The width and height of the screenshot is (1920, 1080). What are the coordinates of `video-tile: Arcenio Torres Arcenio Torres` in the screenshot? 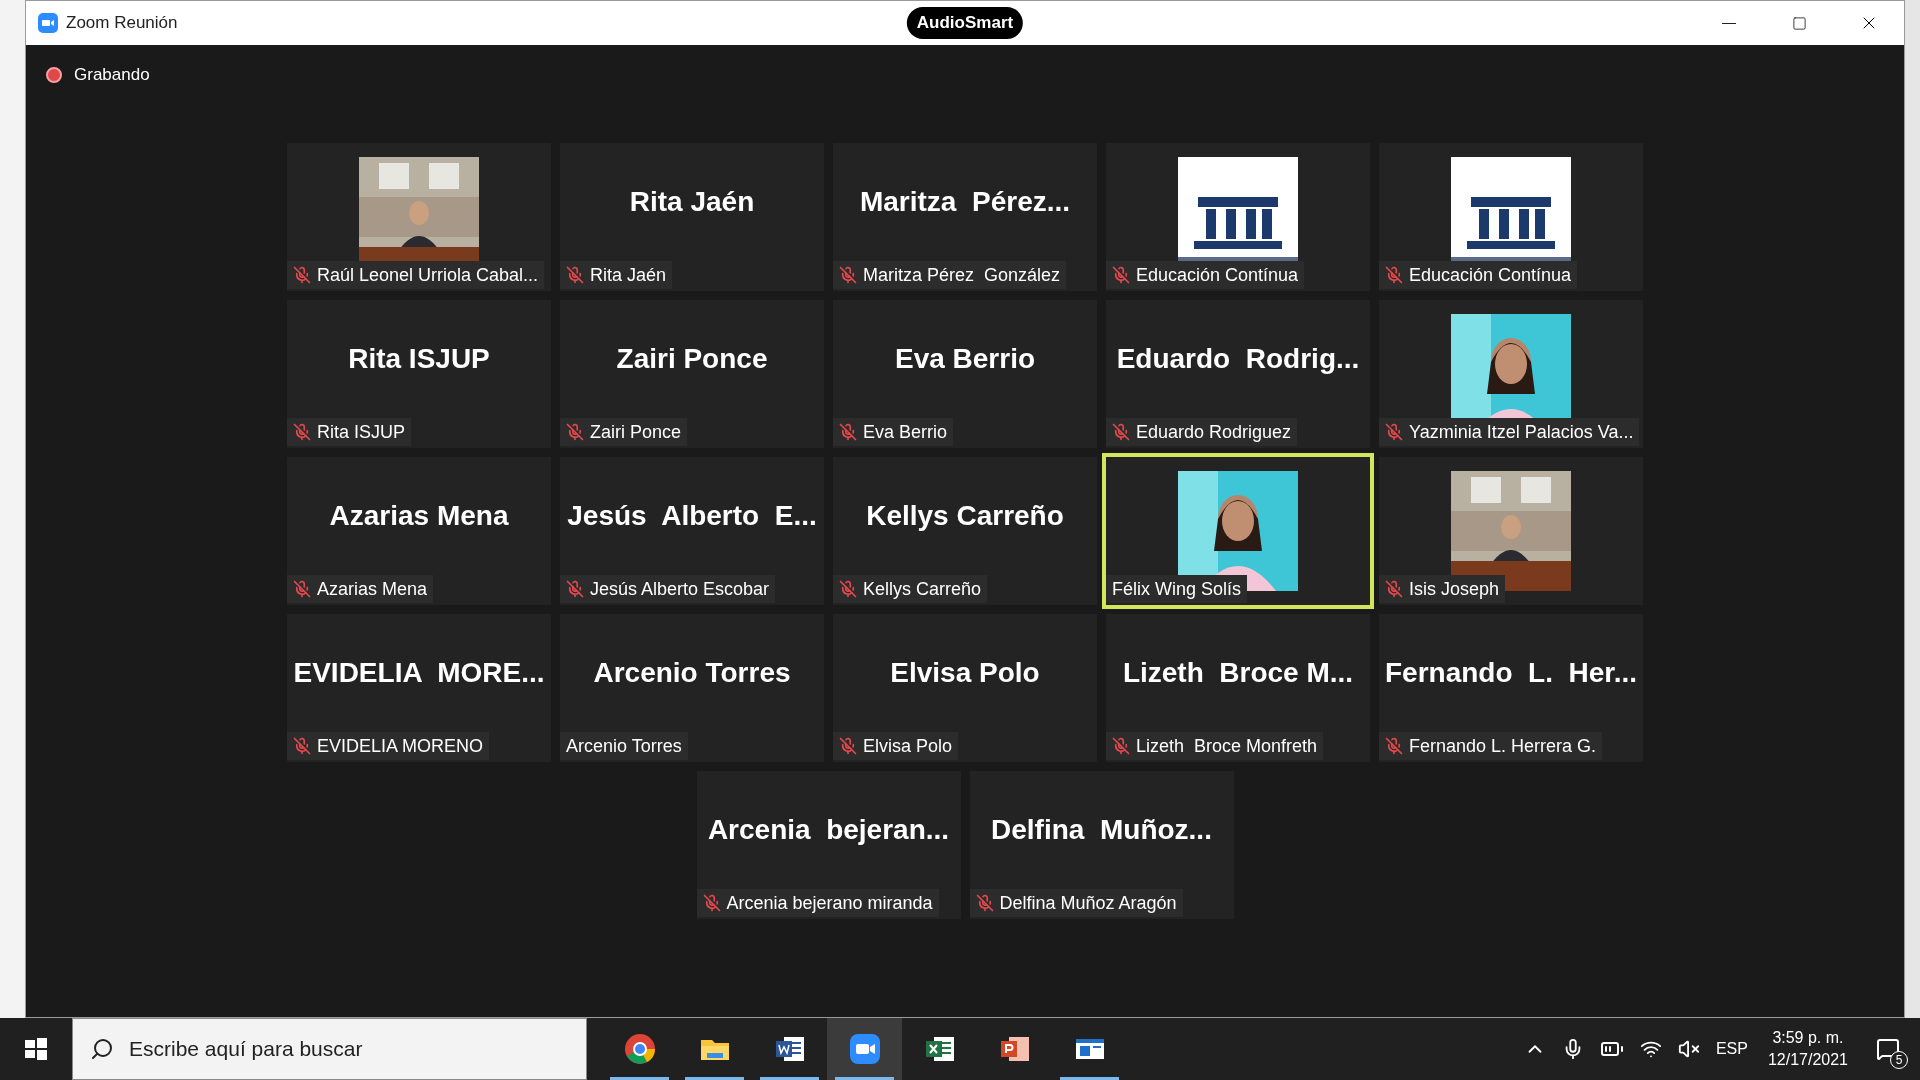 It's located at (692, 688).